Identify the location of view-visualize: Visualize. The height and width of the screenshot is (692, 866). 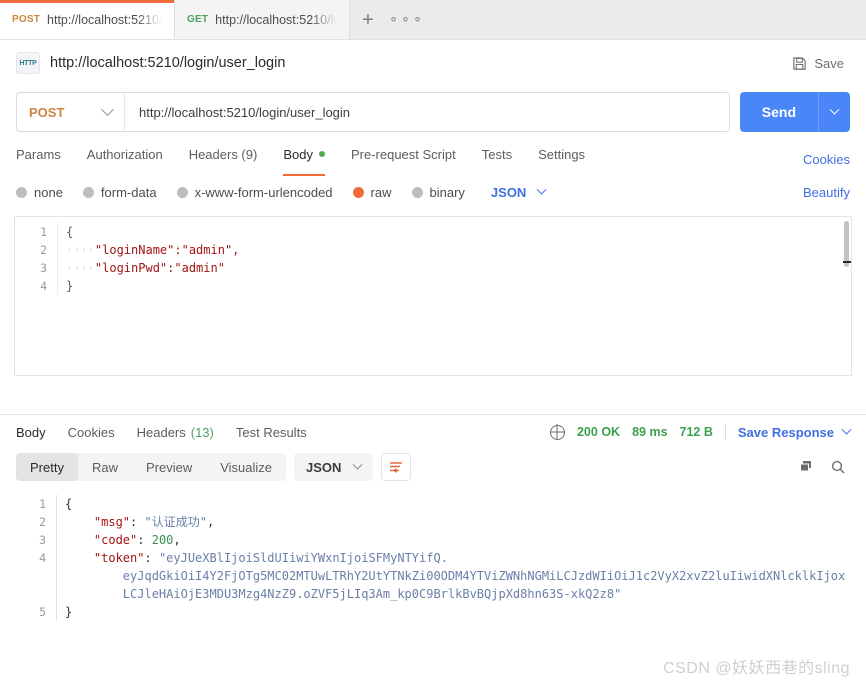
(246, 467).